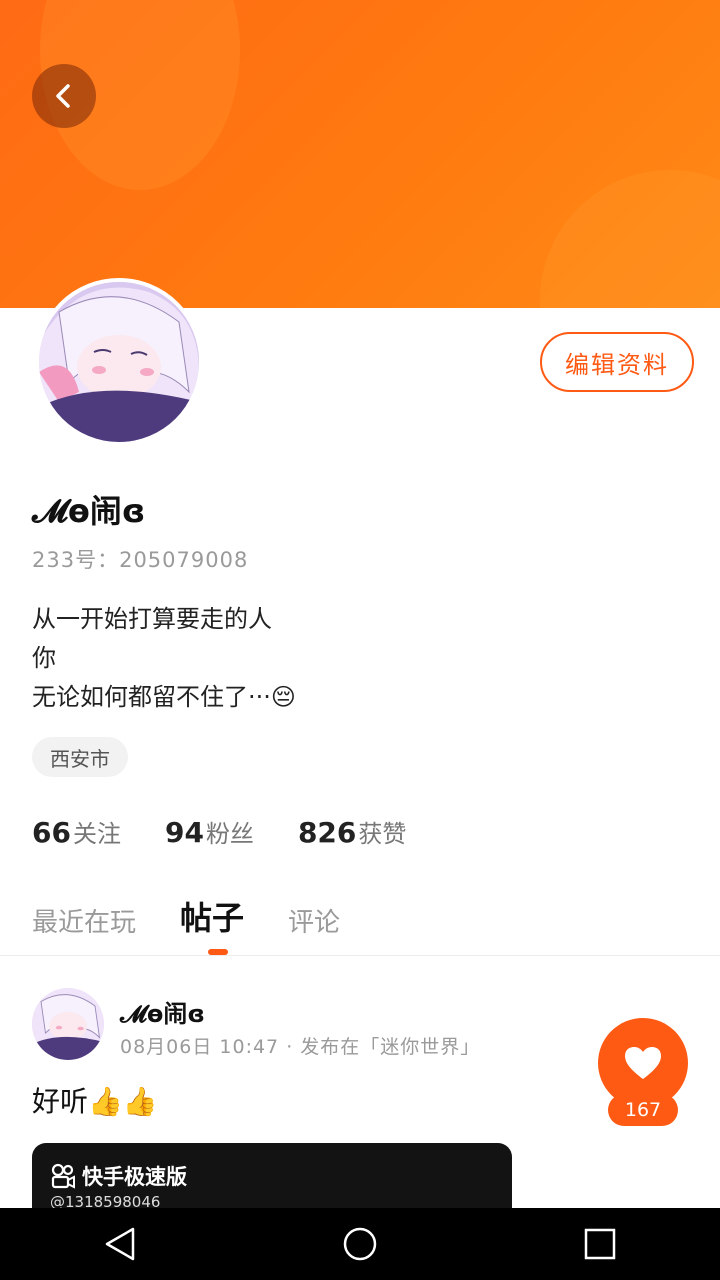 This screenshot has width=720, height=1280. I want to click on heart-icon, so click(643, 1063).